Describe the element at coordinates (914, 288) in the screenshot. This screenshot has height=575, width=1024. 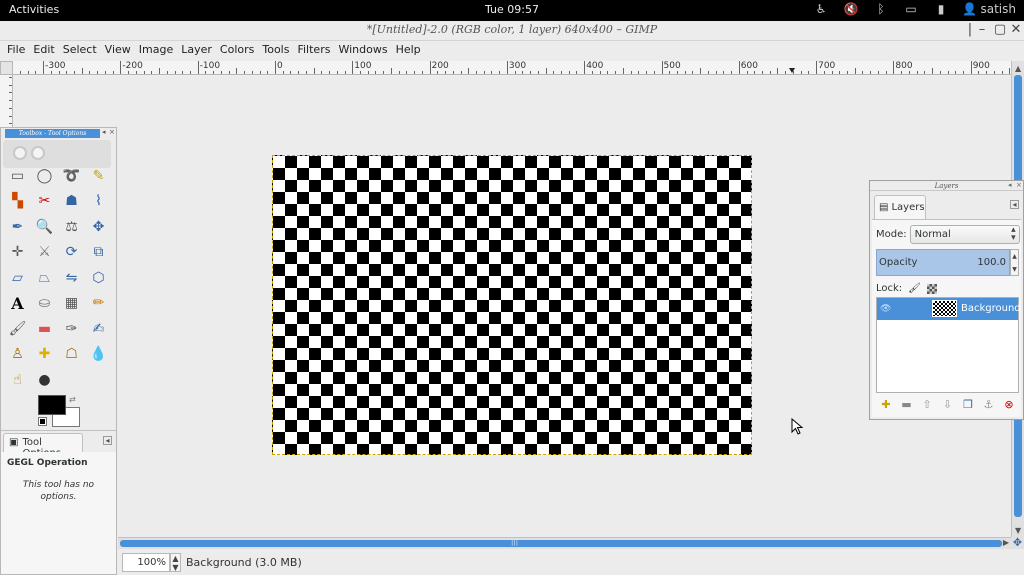
I see `lock-pixels-icon: 🖌` at that location.